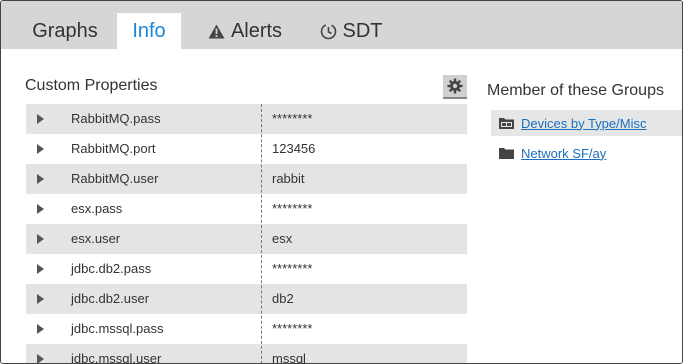  I want to click on tab-sdt: SDT, so click(351, 31).